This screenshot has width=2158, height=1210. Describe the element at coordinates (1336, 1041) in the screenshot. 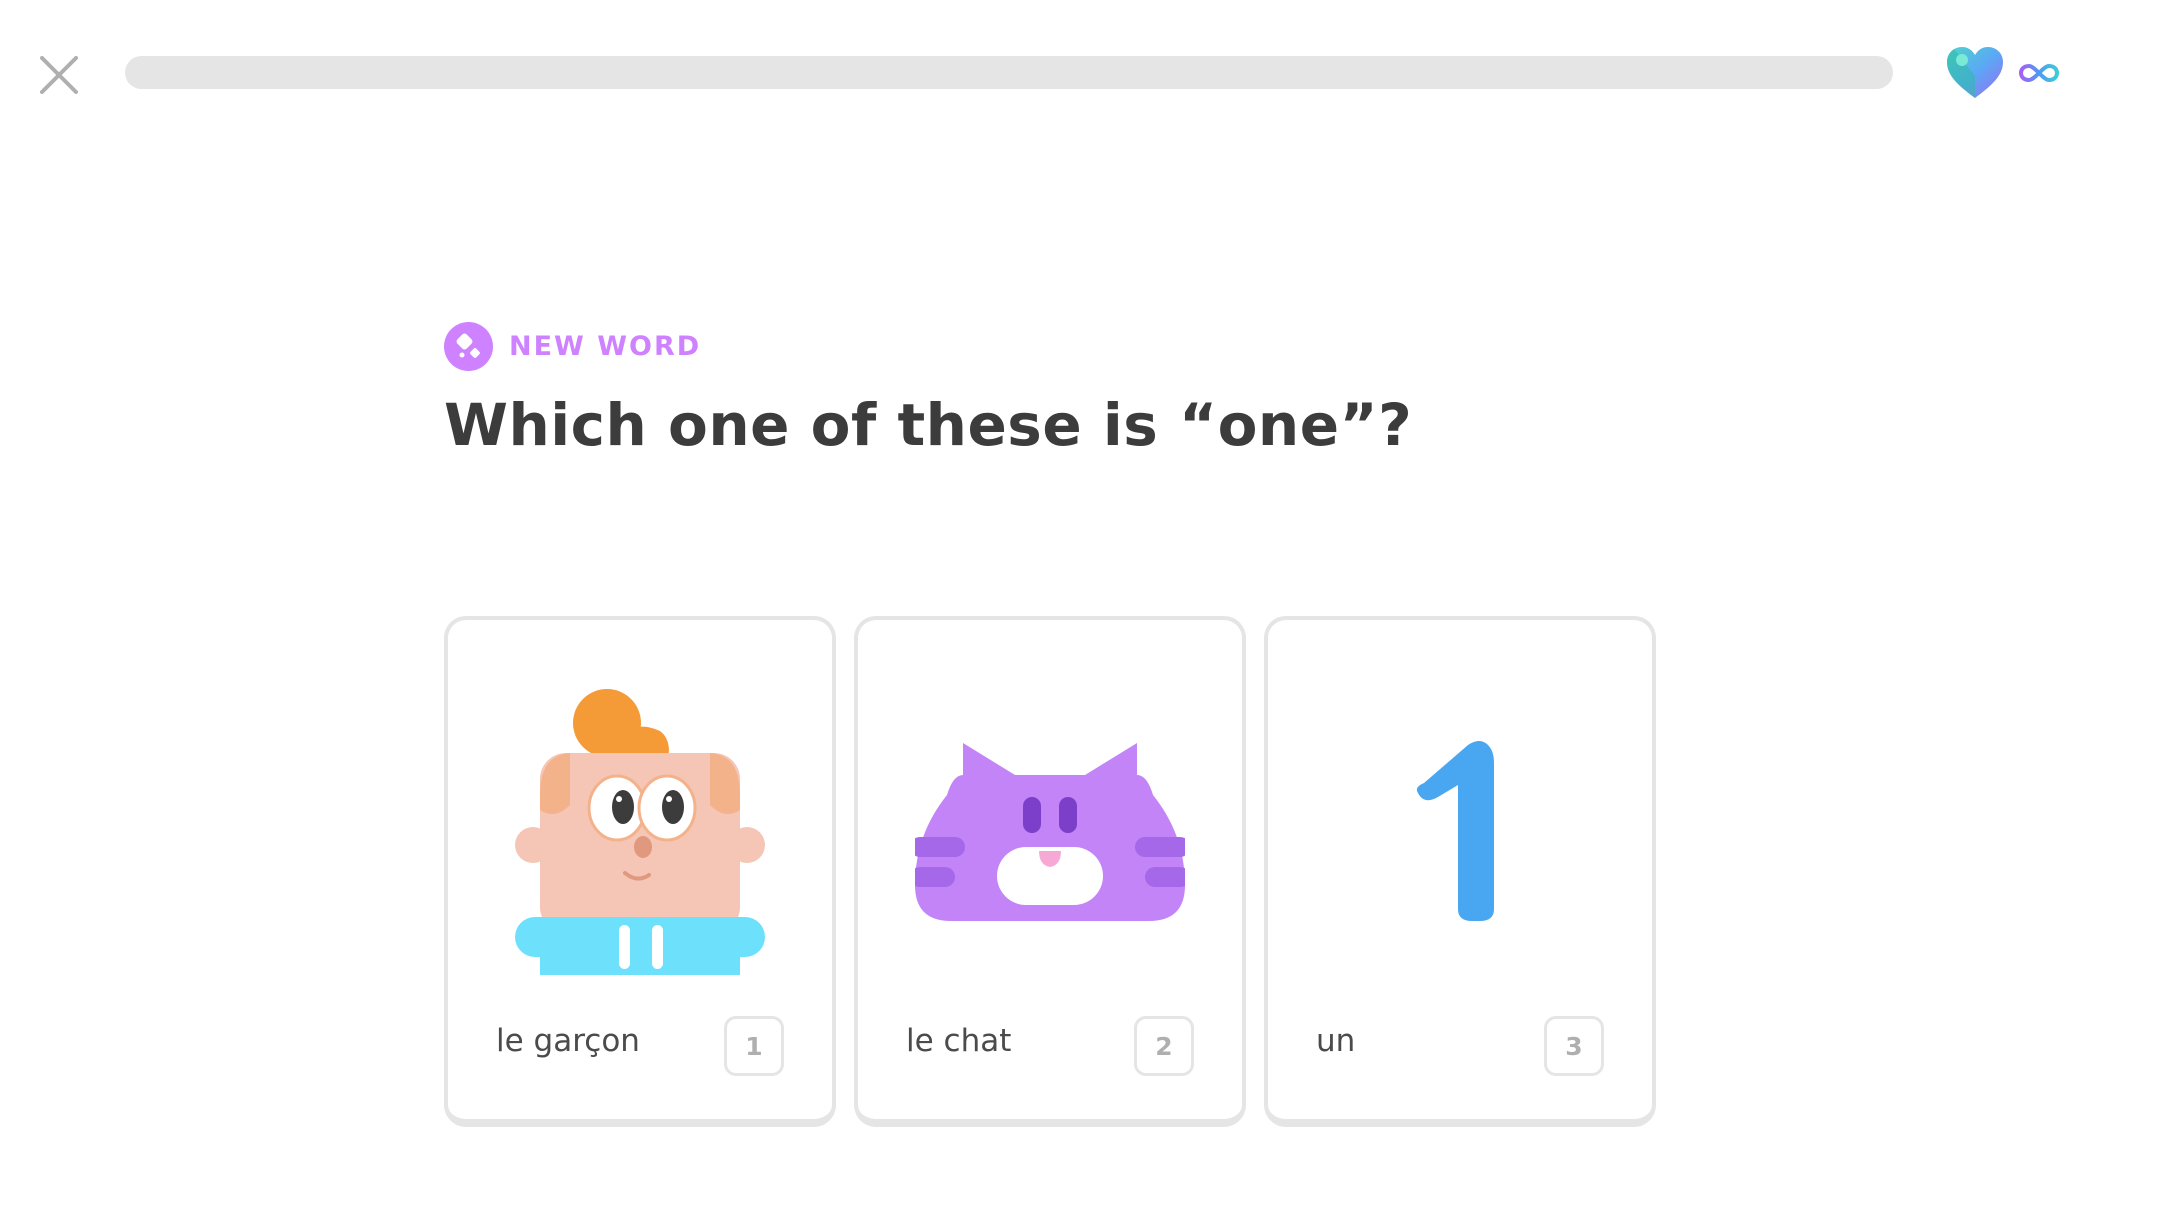

I see `choice-label: un` at that location.